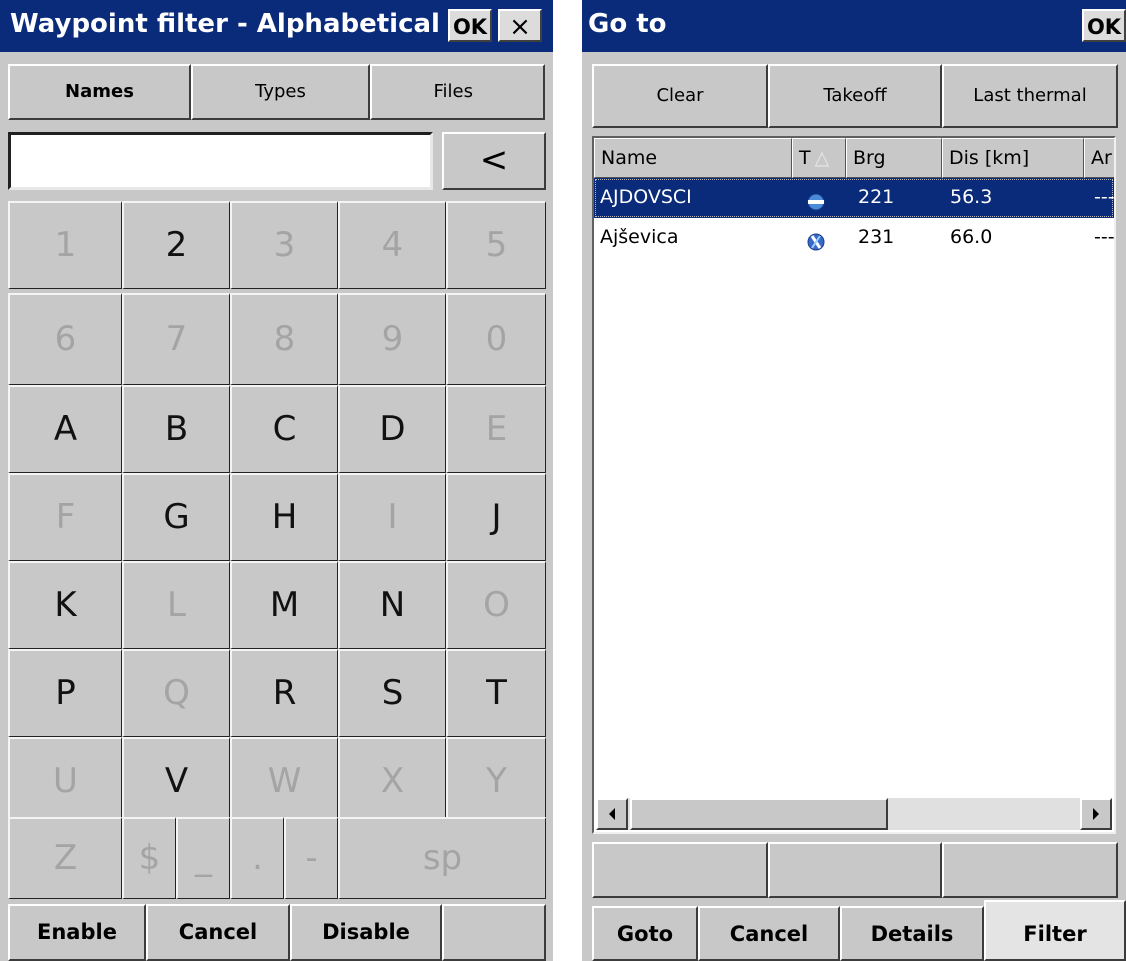  What do you see at coordinates (284, 781) in the screenshot?
I see `key-w: W` at bounding box center [284, 781].